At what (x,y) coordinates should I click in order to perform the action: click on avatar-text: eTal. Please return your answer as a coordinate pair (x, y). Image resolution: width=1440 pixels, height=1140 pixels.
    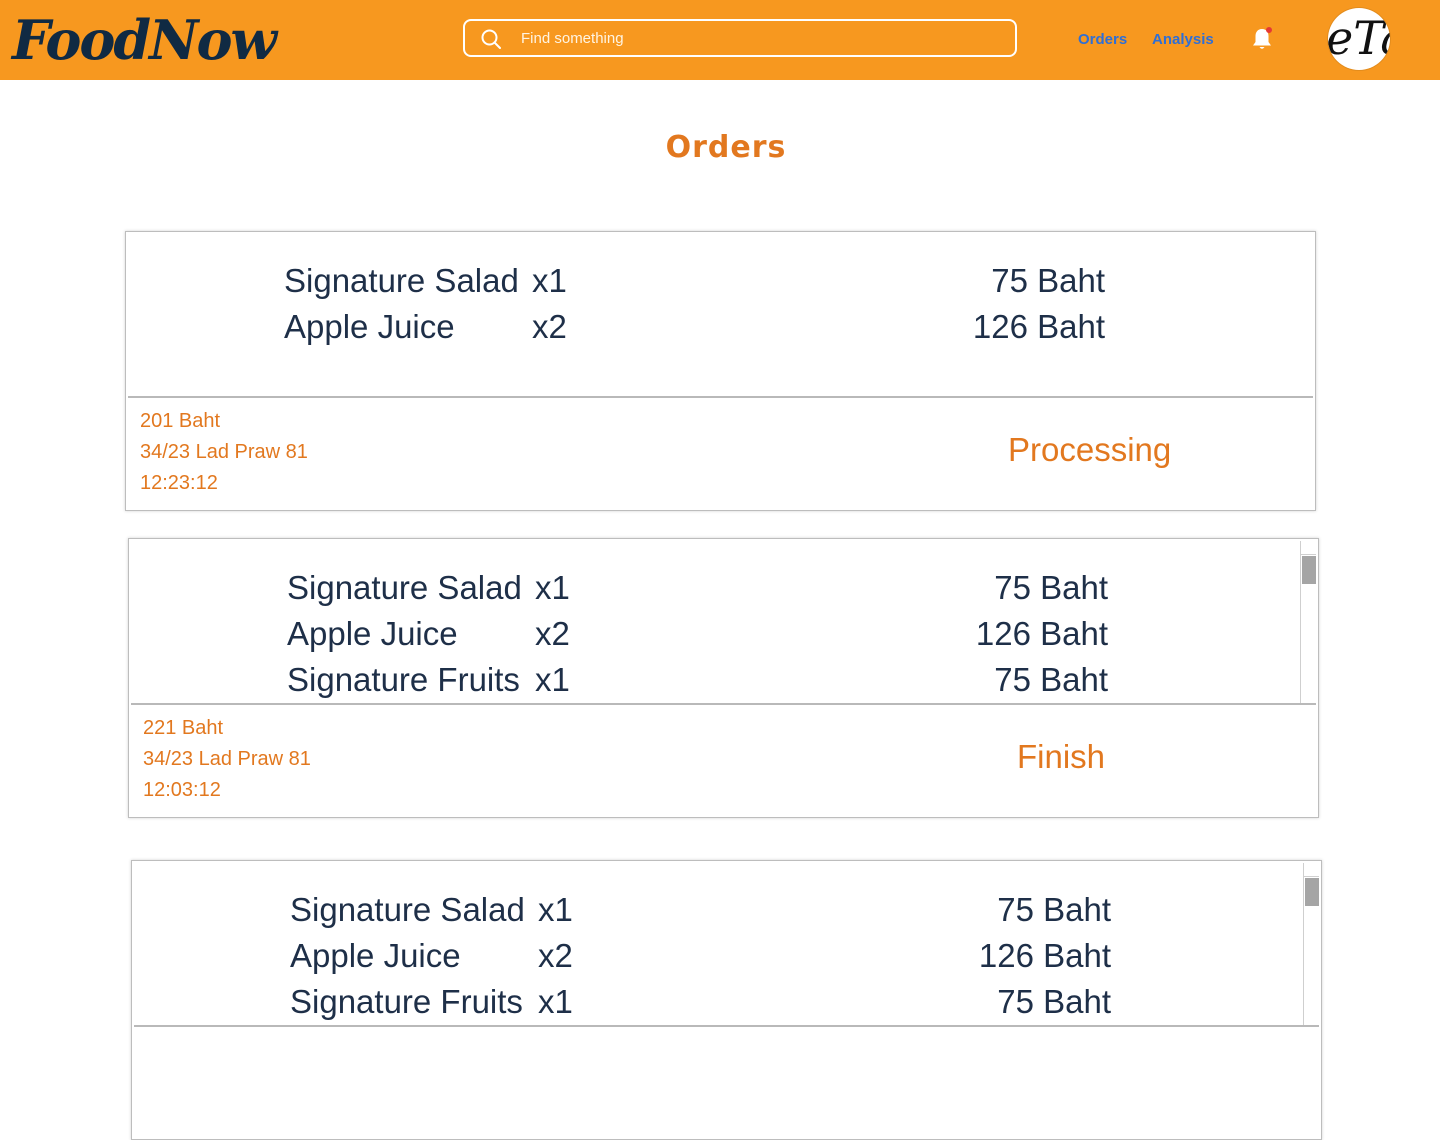
    Looking at the image, I should click on (1359, 38).